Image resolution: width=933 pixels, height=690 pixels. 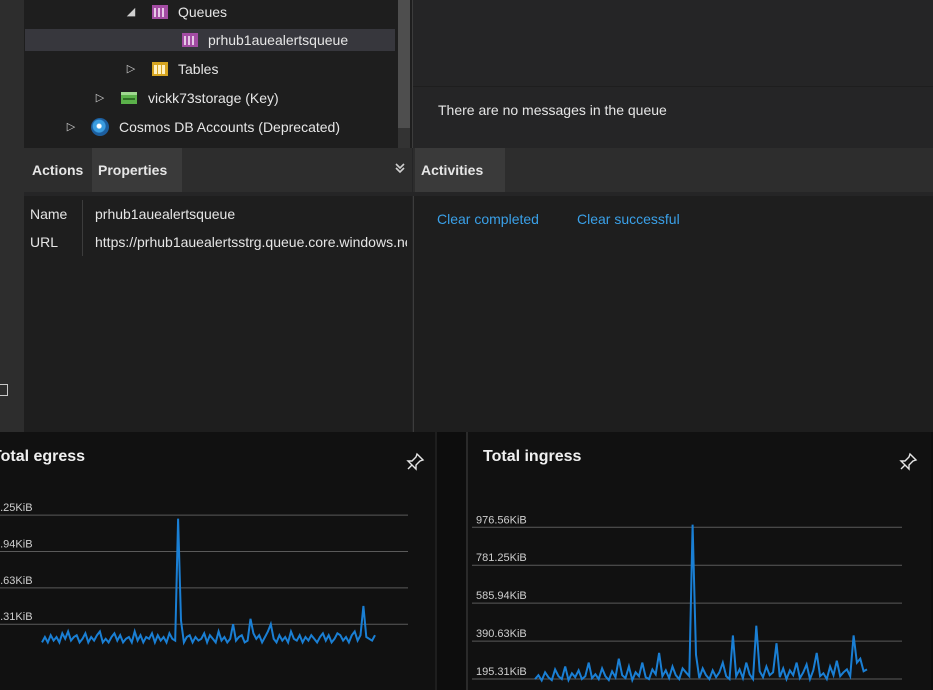 I want to click on y-tick-label: 195.31KiB, so click(x=501, y=672).